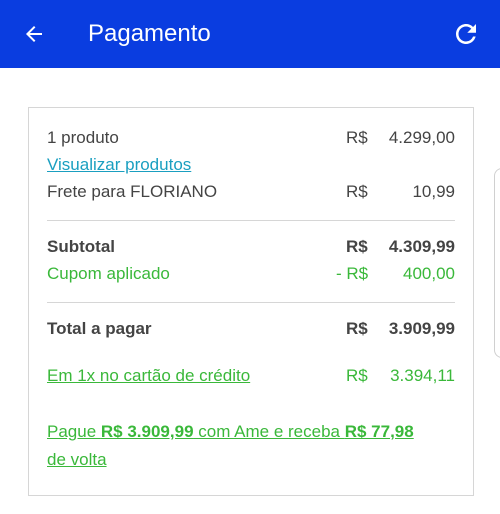 Image resolution: width=500 pixels, height=514 pixels. What do you see at coordinates (357, 137) in the screenshot?
I see `products-currency: R$` at bounding box center [357, 137].